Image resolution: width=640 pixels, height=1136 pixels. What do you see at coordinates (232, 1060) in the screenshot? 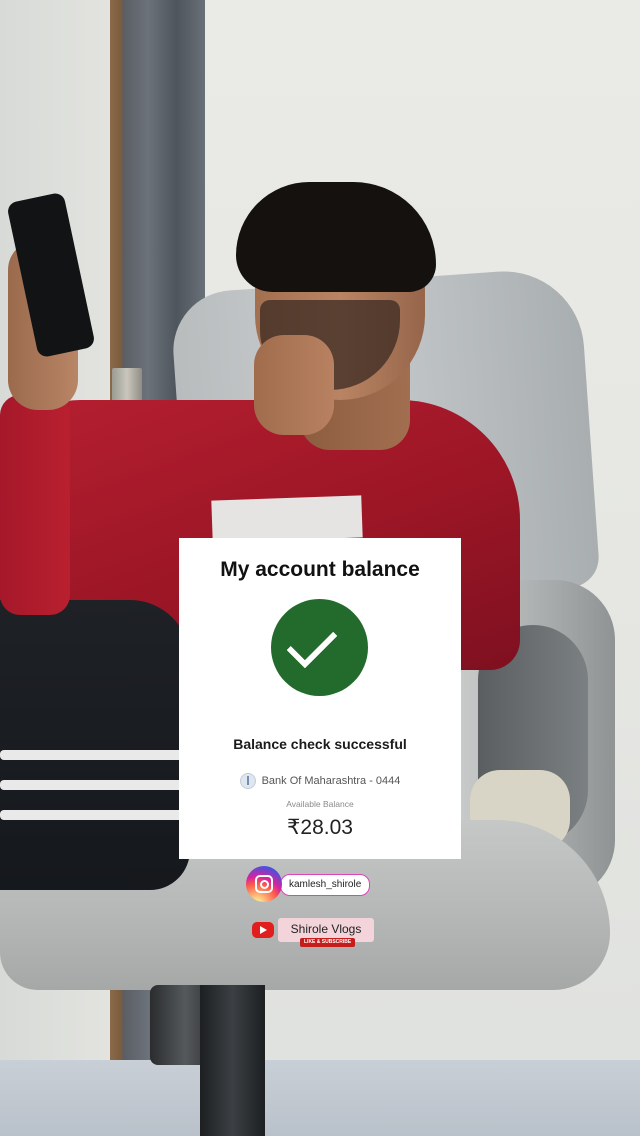
I see `chair-pole` at bounding box center [232, 1060].